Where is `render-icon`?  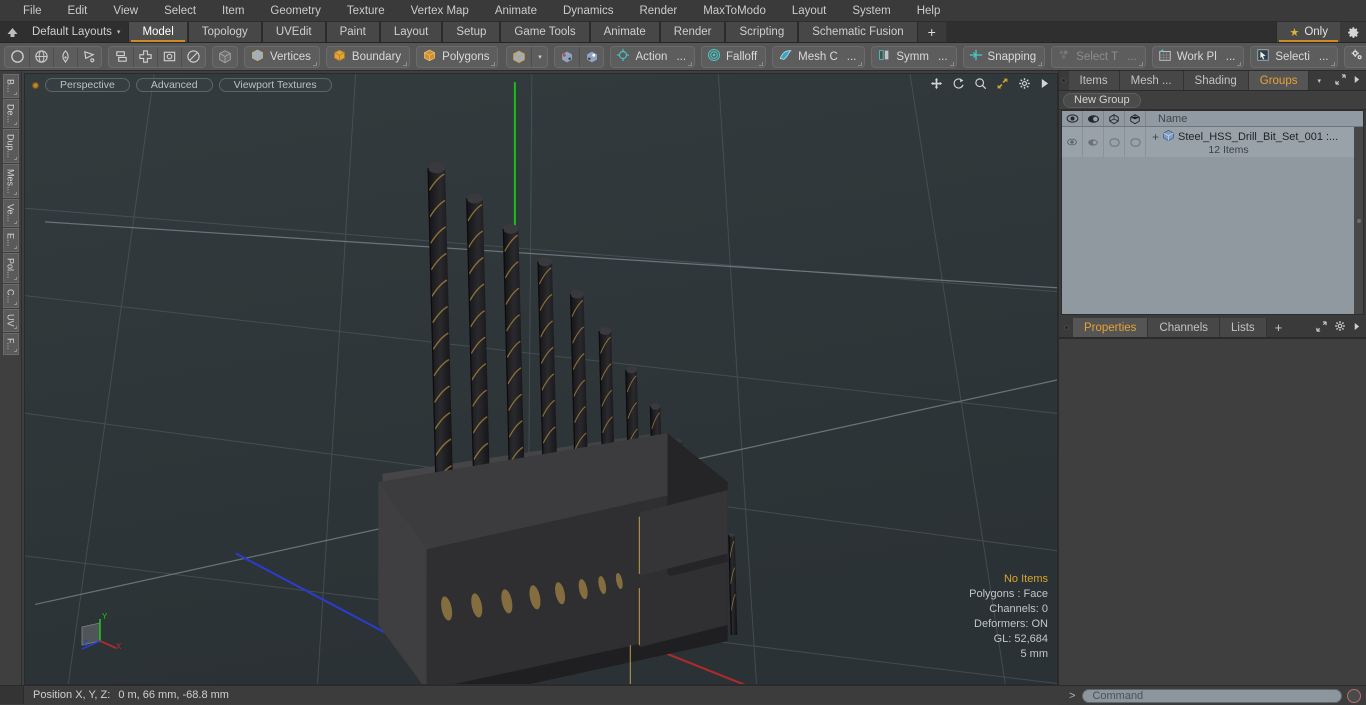 render-icon is located at coordinates (1093, 118).